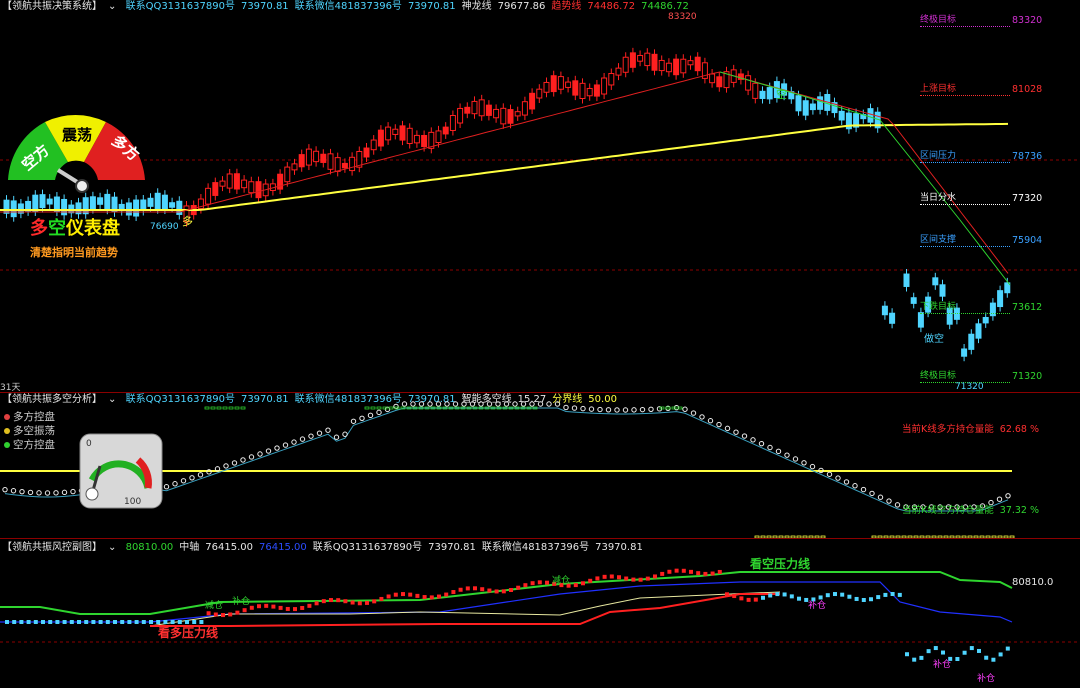  What do you see at coordinates (7, 431) in the screenshot?
I see `legend-dot` at bounding box center [7, 431].